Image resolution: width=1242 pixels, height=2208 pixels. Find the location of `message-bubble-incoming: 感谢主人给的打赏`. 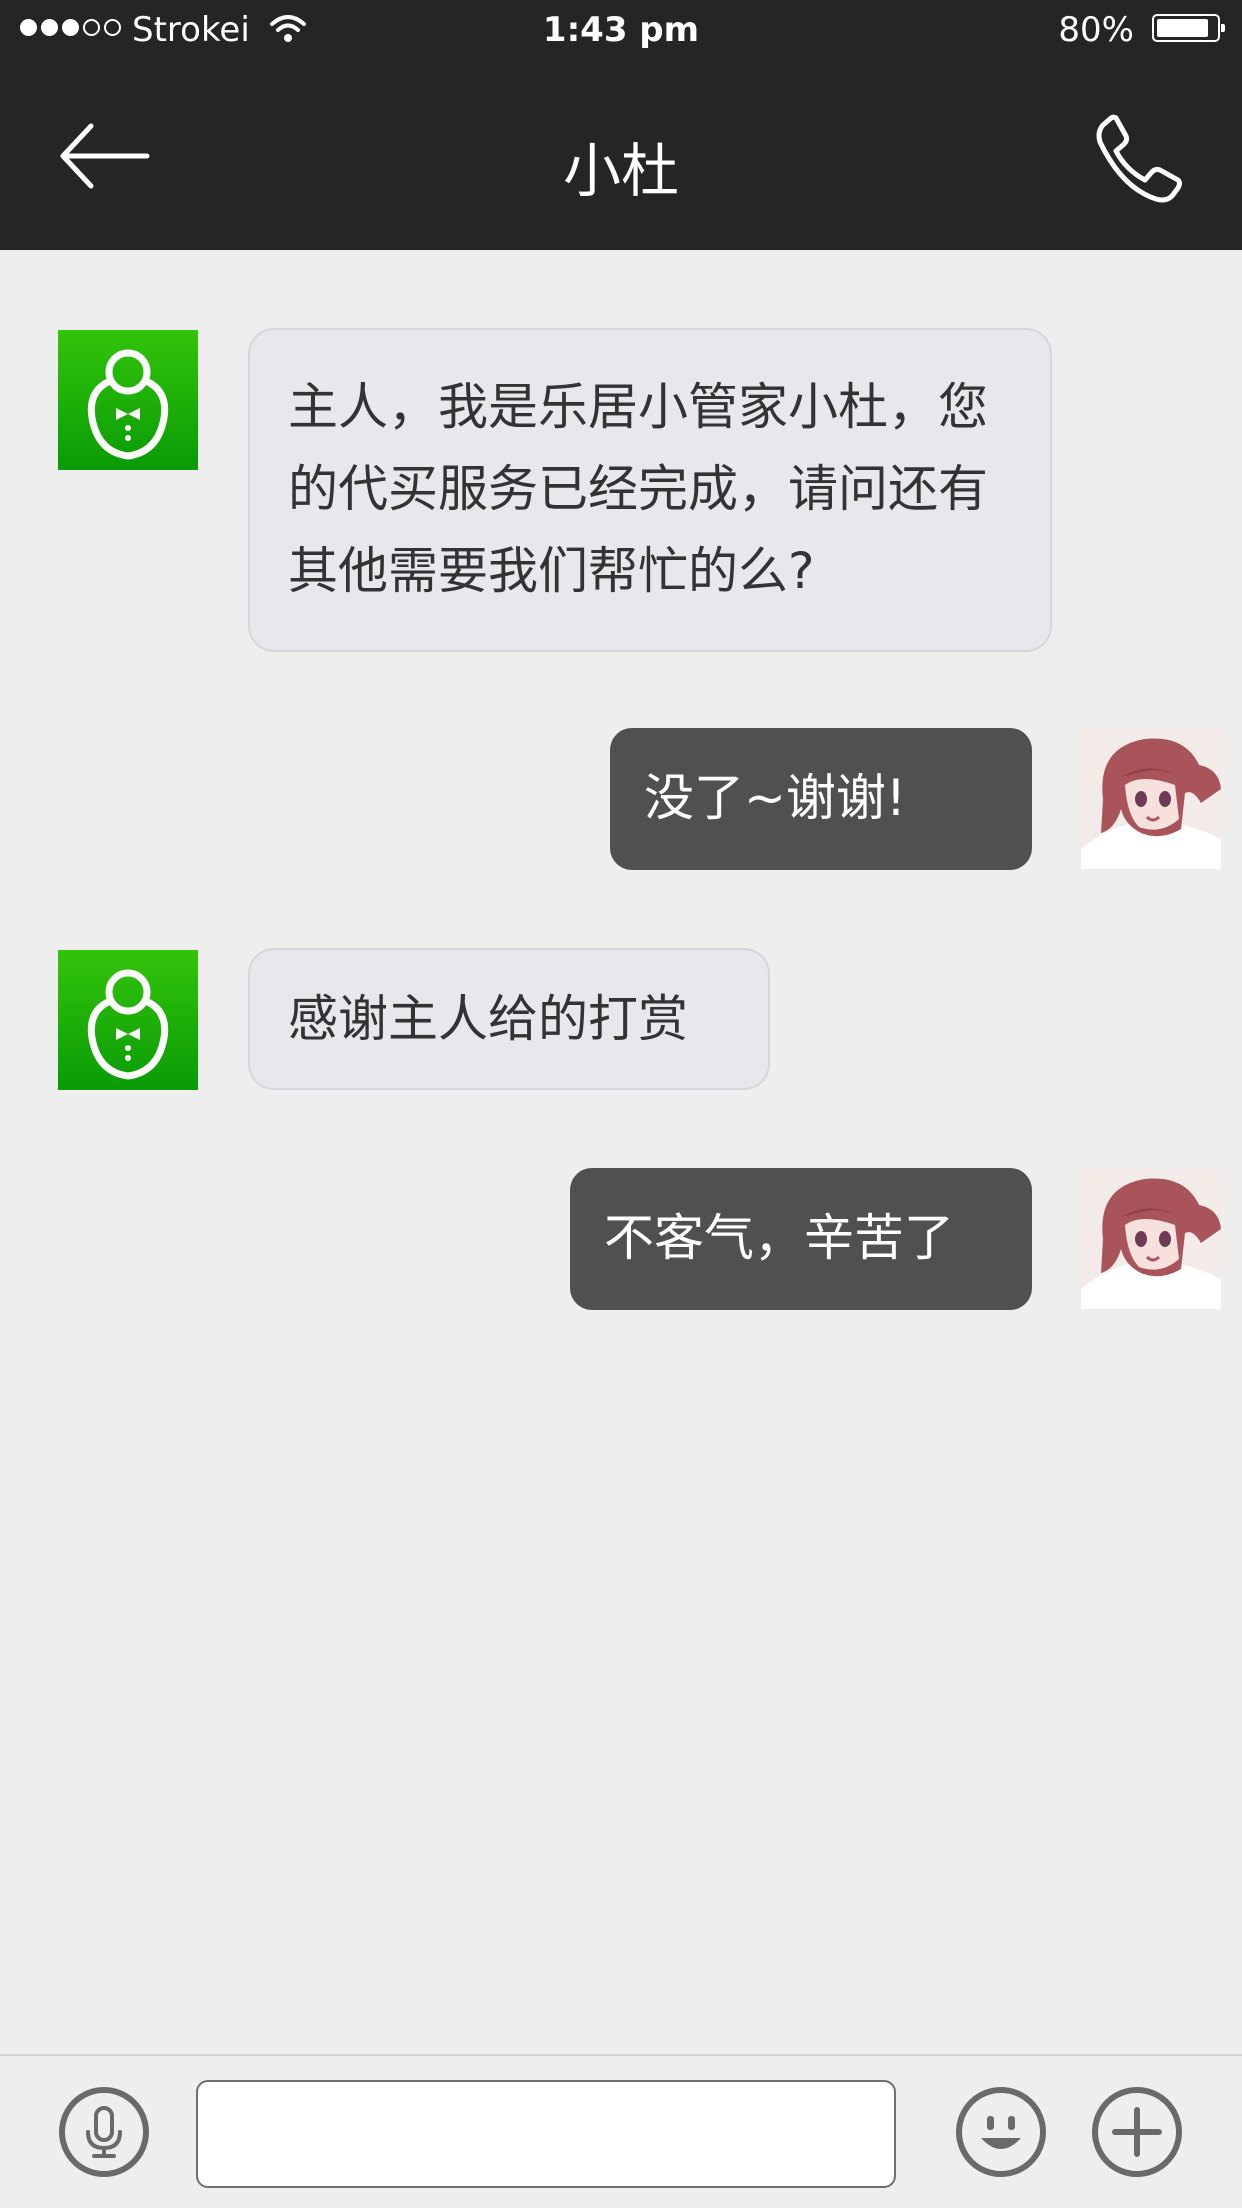

message-bubble-incoming: 感谢主人给的打赏 is located at coordinates (509, 1019).